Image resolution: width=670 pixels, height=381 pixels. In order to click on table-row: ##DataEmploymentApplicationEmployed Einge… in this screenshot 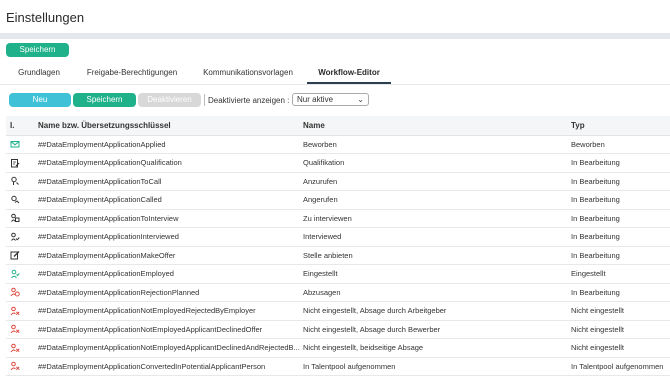, I will do `click(338, 274)`.